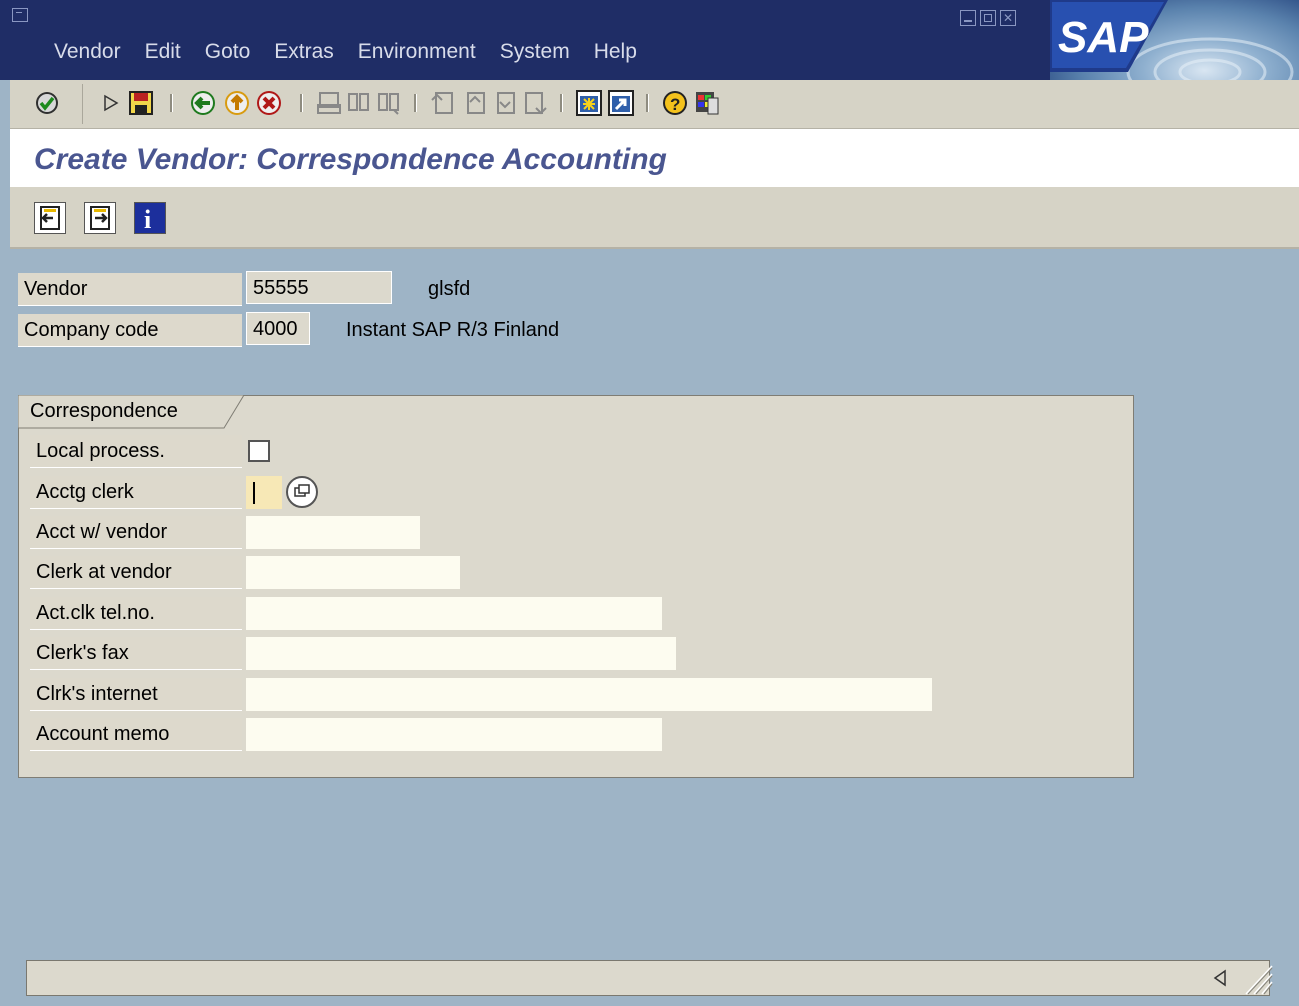 This screenshot has width=1299, height=1006. What do you see at coordinates (254, 493) in the screenshot?
I see `text-cursor` at bounding box center [254, 493].